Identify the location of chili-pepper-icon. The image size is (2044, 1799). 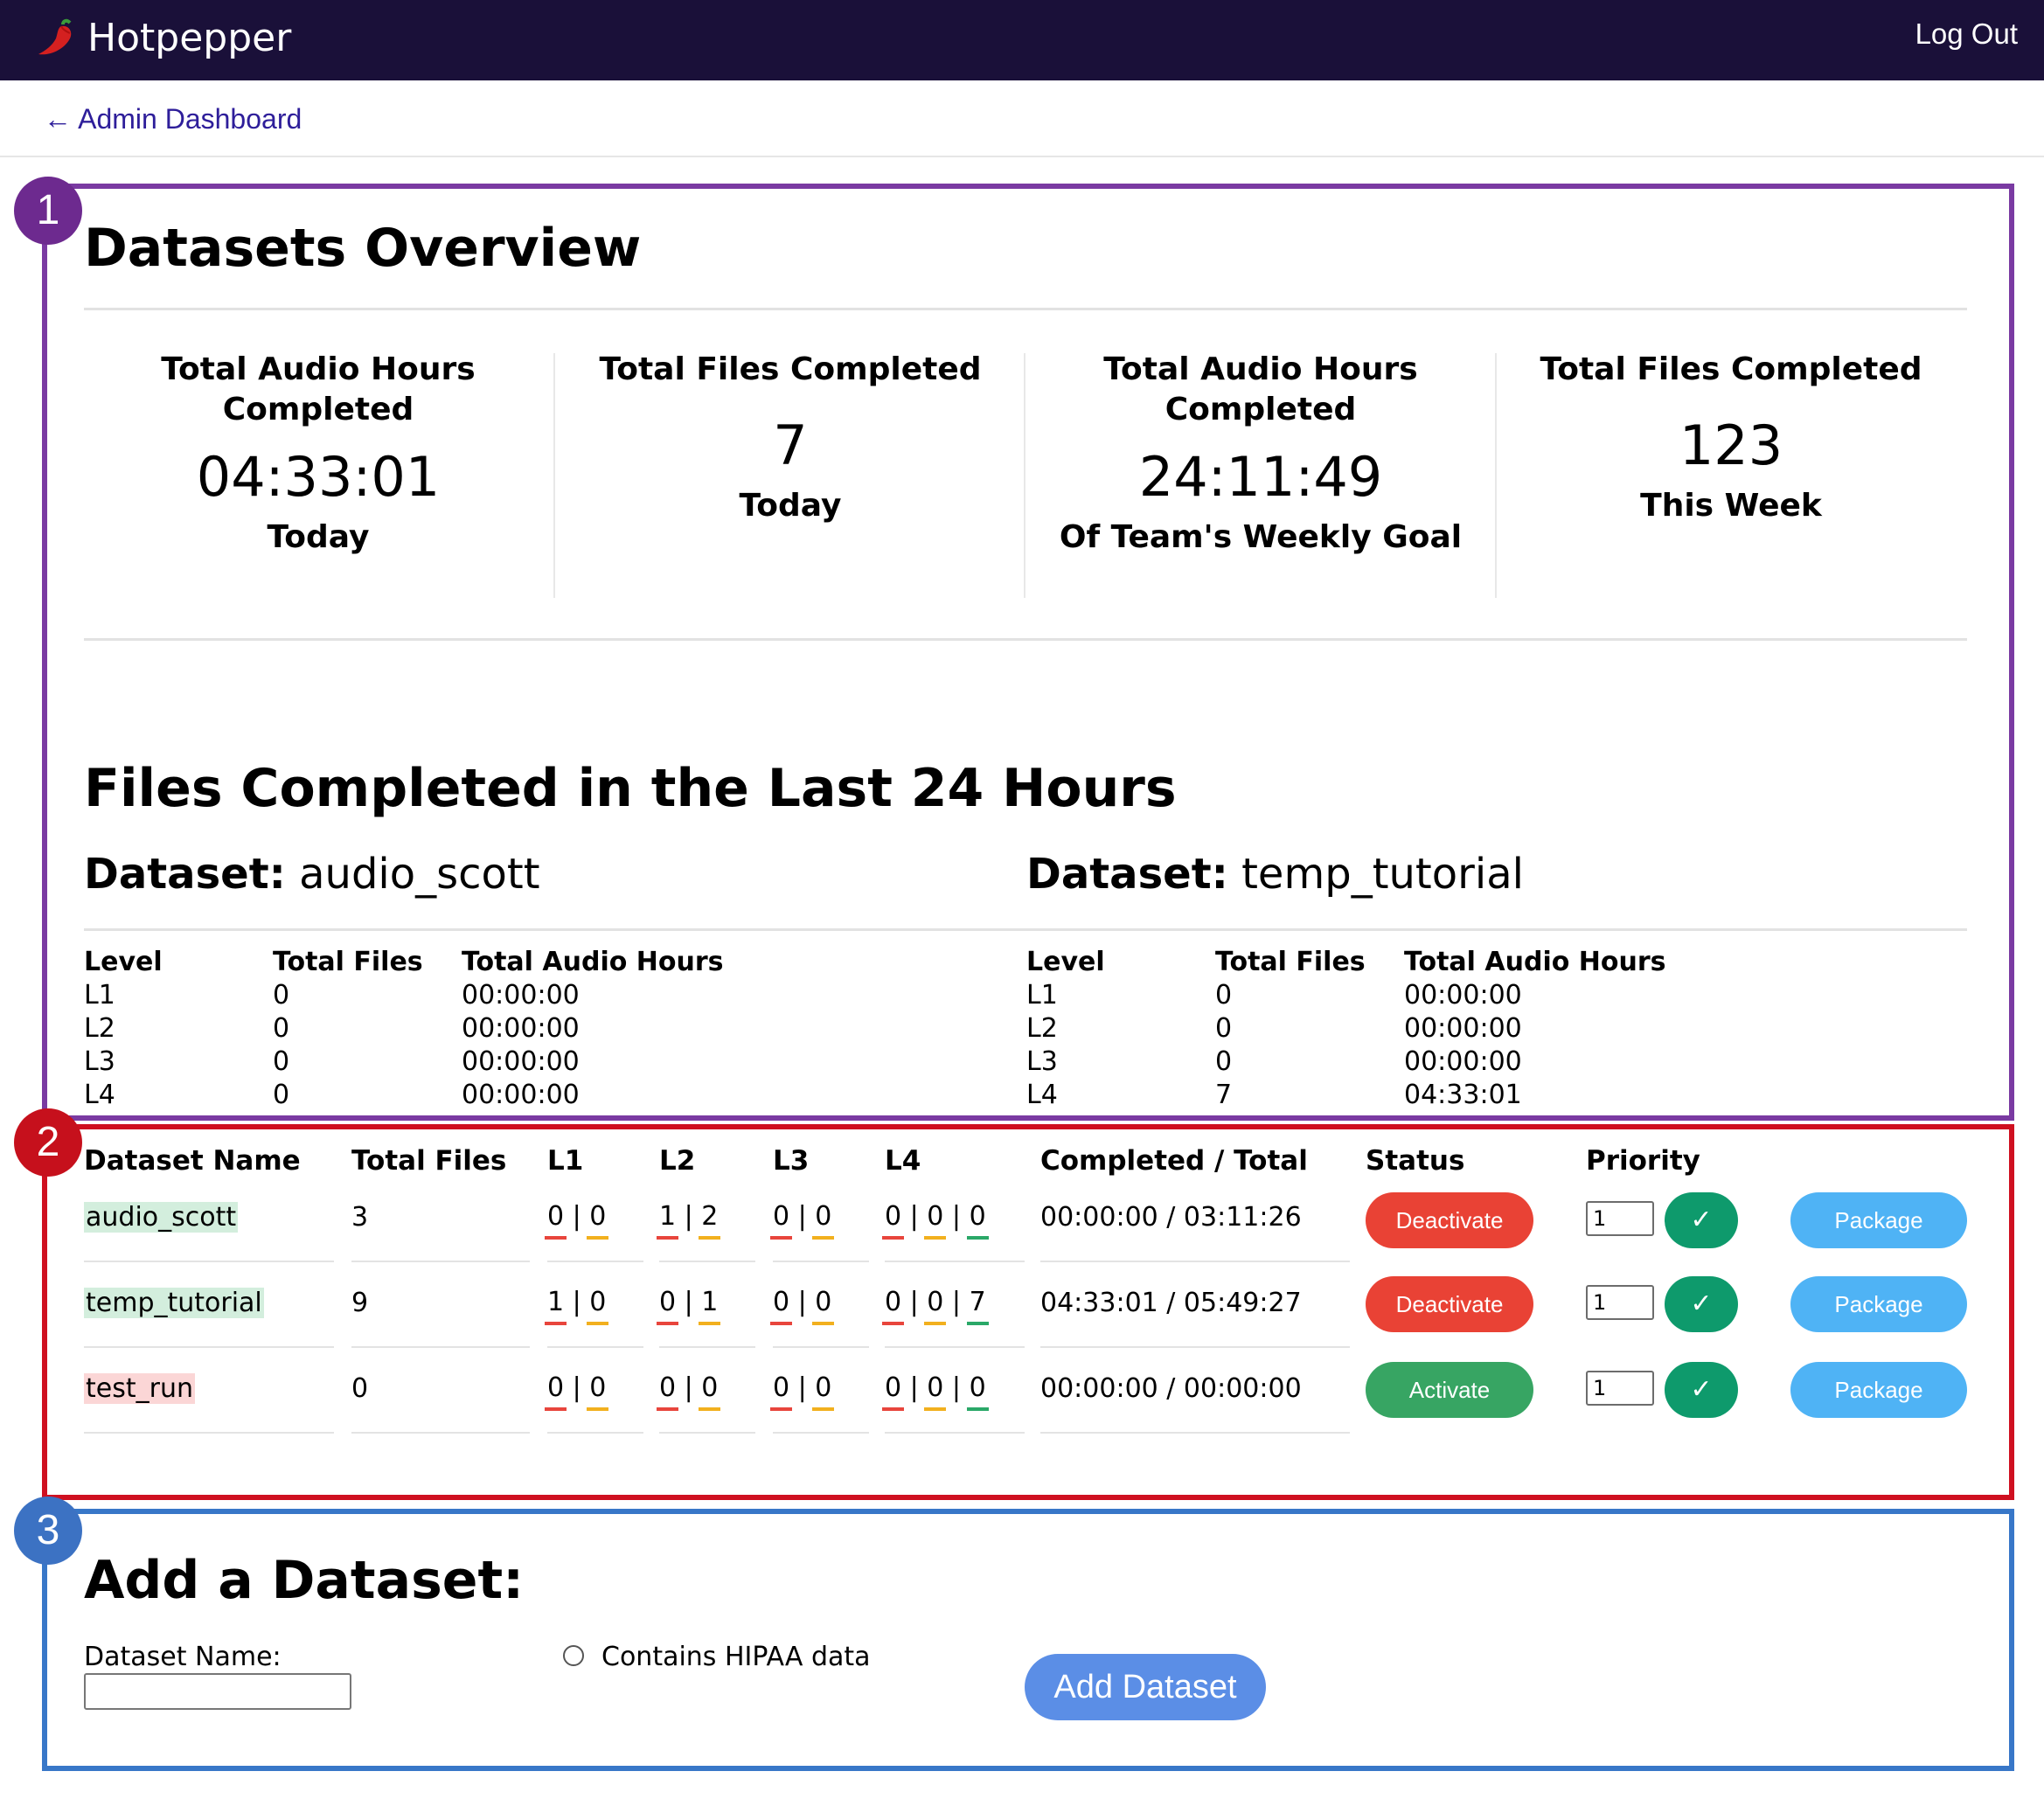
(55, 36).